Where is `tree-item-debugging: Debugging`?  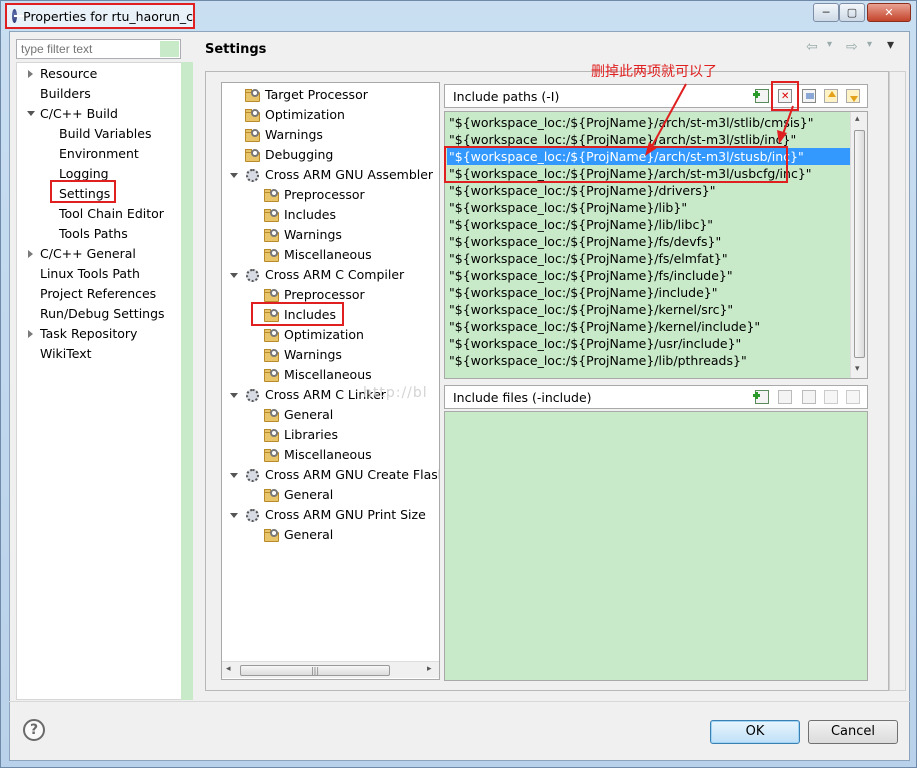
tree-item-debugging: Debugging is located at coordinates (299, 155).